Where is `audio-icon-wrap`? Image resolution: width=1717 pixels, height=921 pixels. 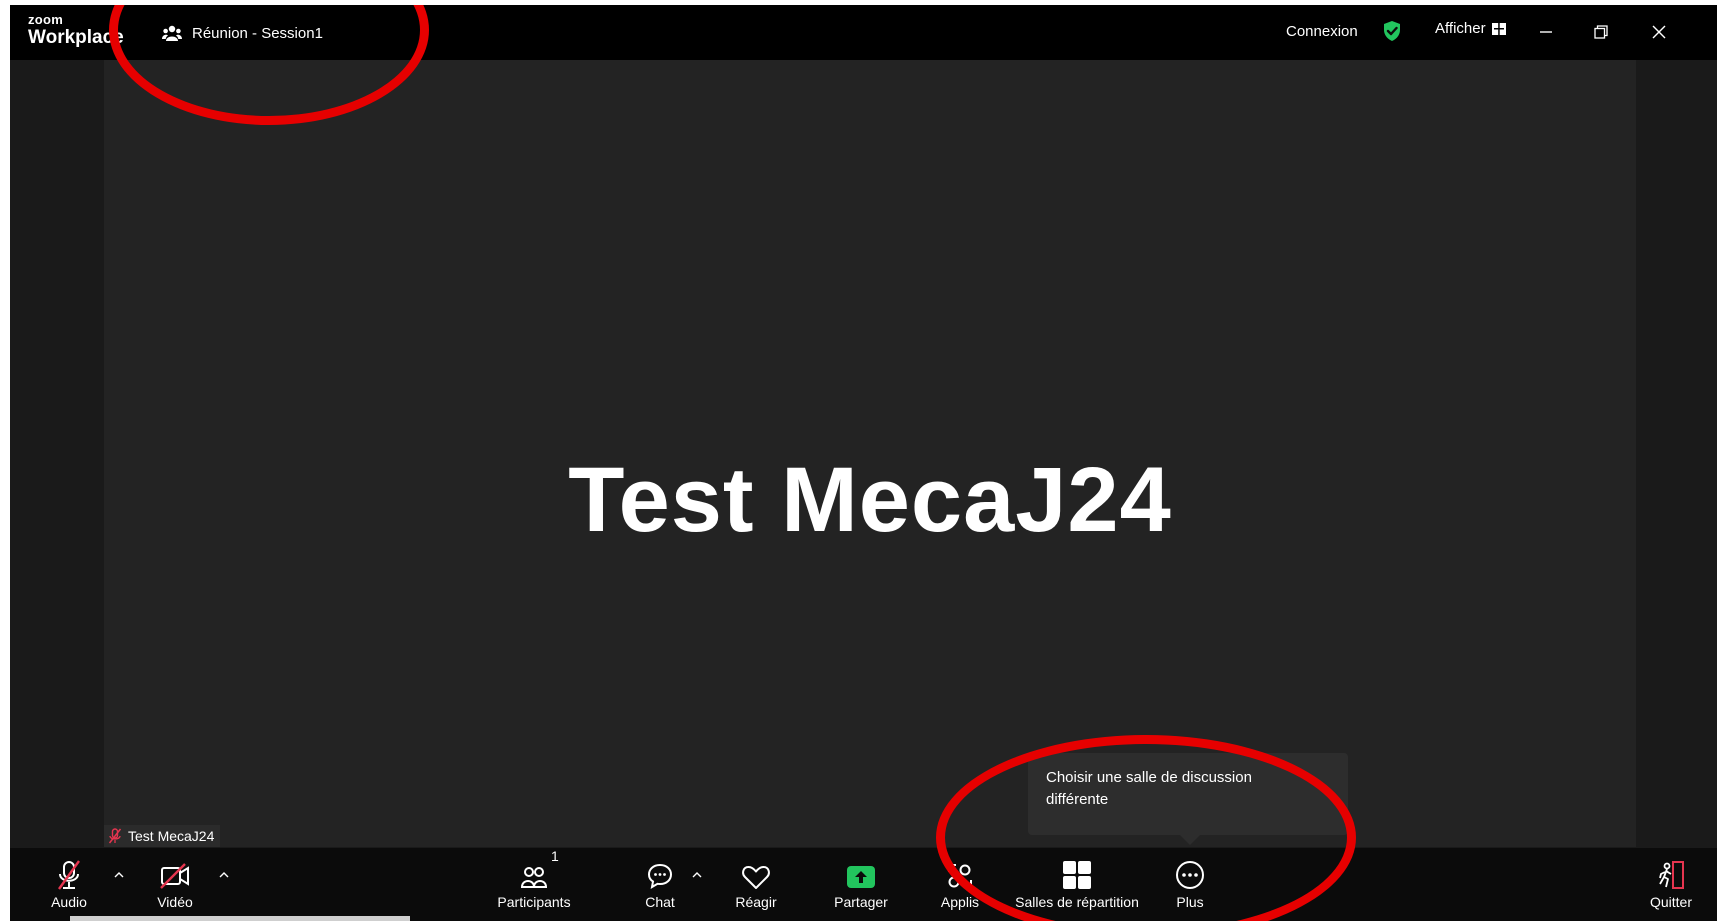 audio-icon-wrap is located at coordinates (69, 869).